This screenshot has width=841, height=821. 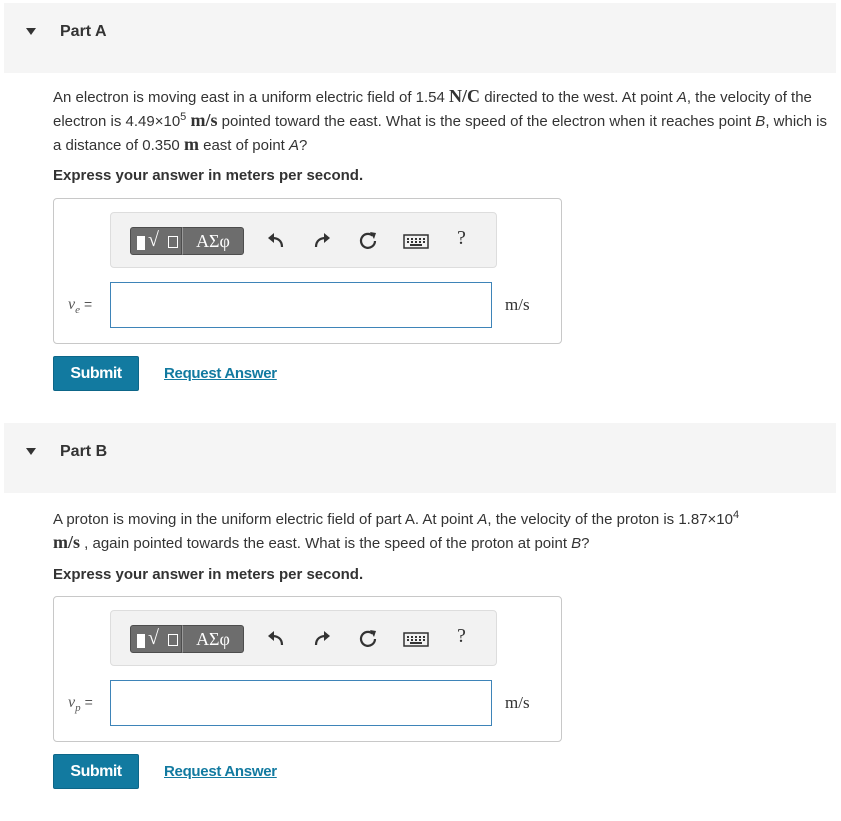 I want to click on part-a-title: Part A, so click(x=83, y=31).